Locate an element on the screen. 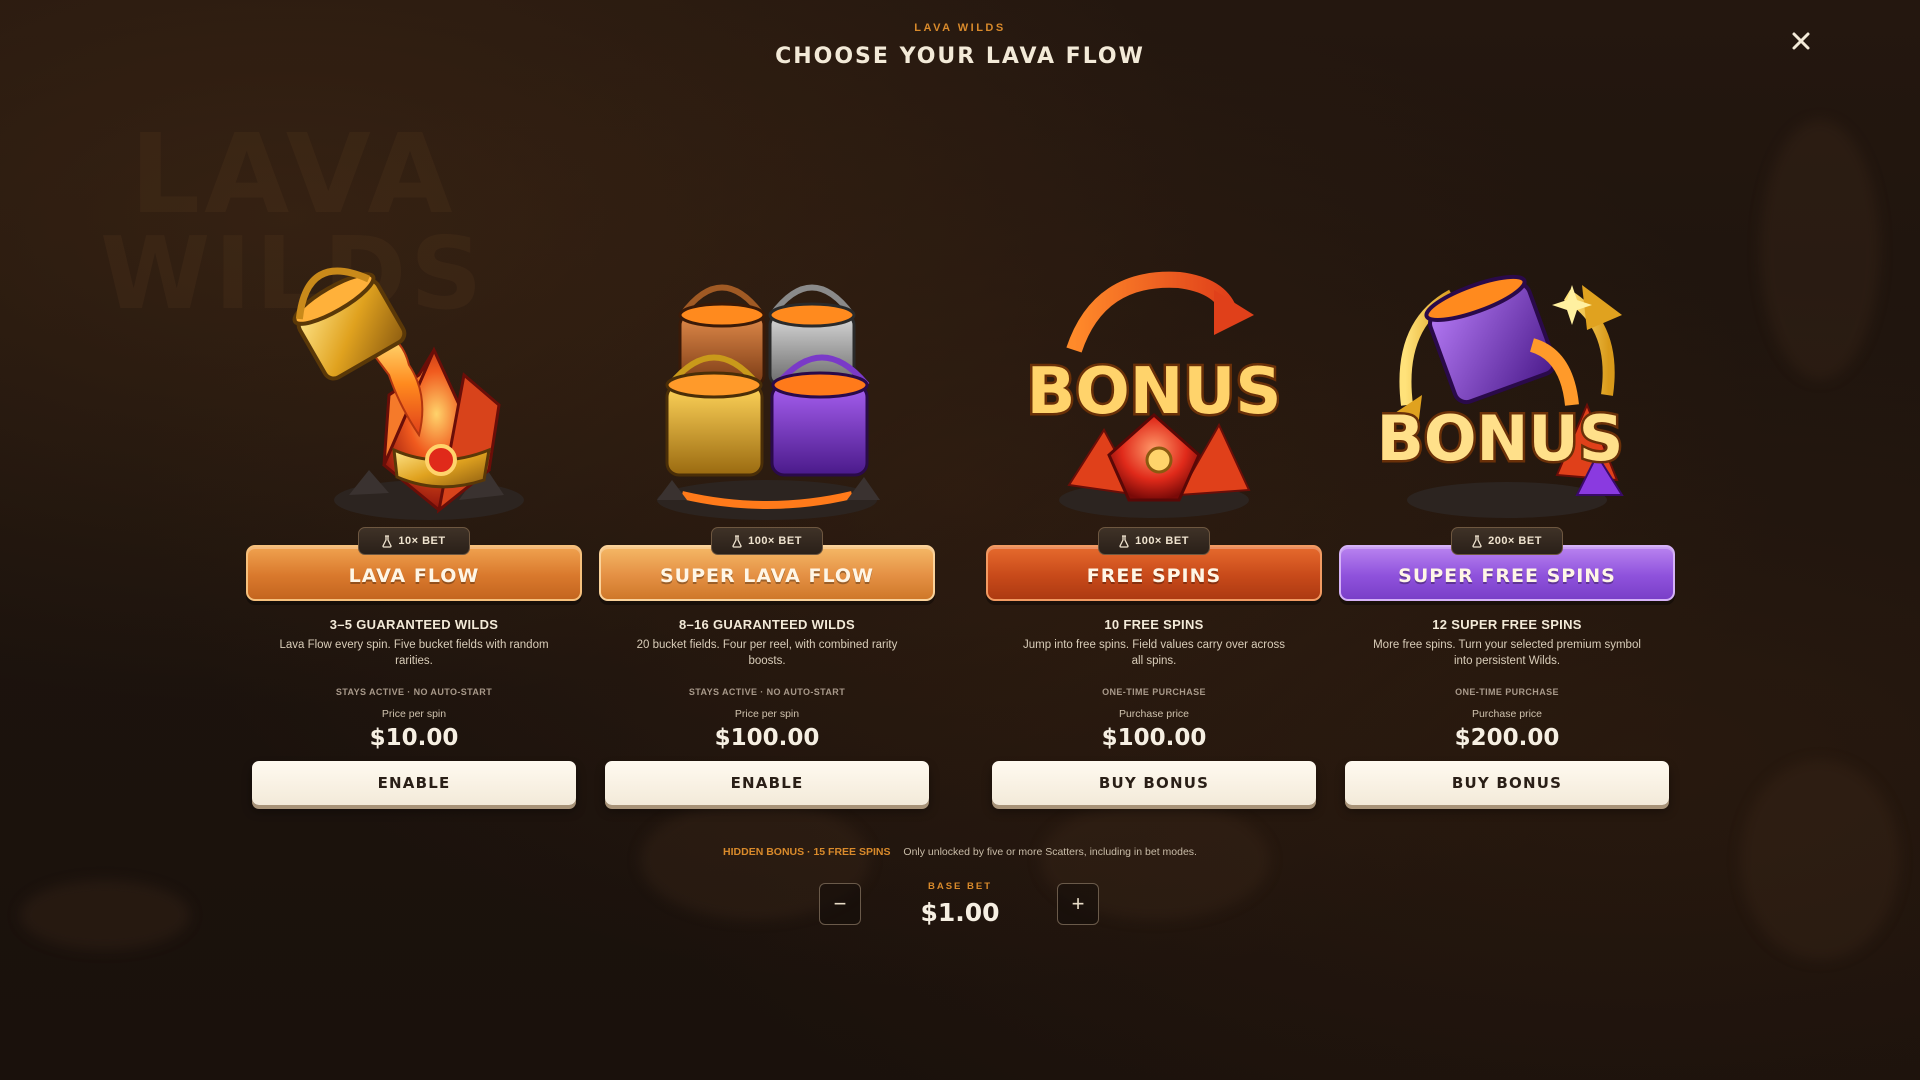 This screenshot has width=1920, height=1080. close-button is located at coordinates (1801, 41).